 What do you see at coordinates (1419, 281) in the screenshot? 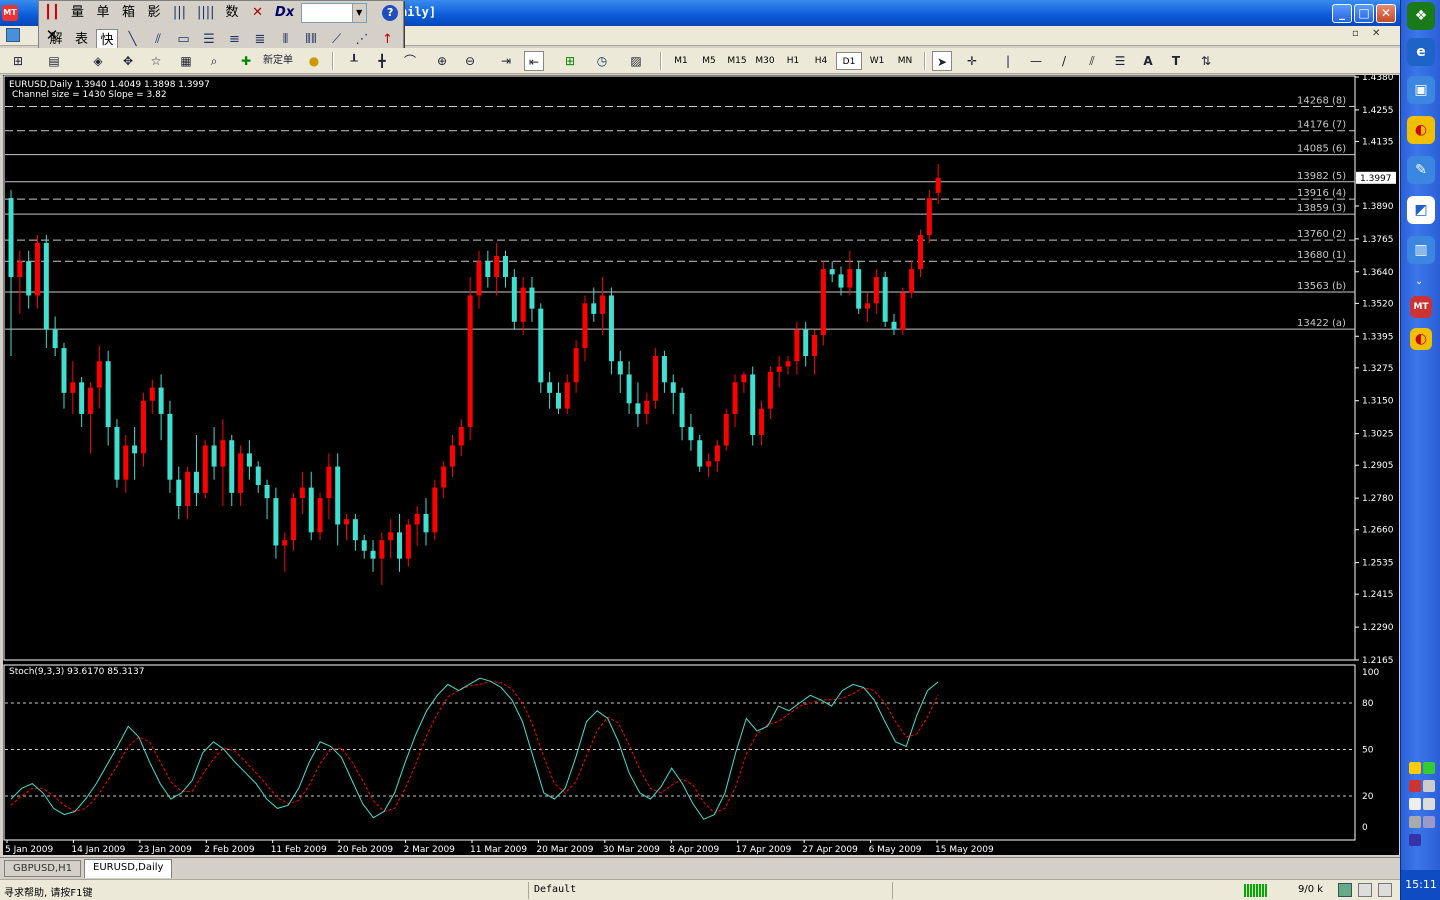
I see `chevron-down-icon: ⌄` at bounding box center [1419, 281].